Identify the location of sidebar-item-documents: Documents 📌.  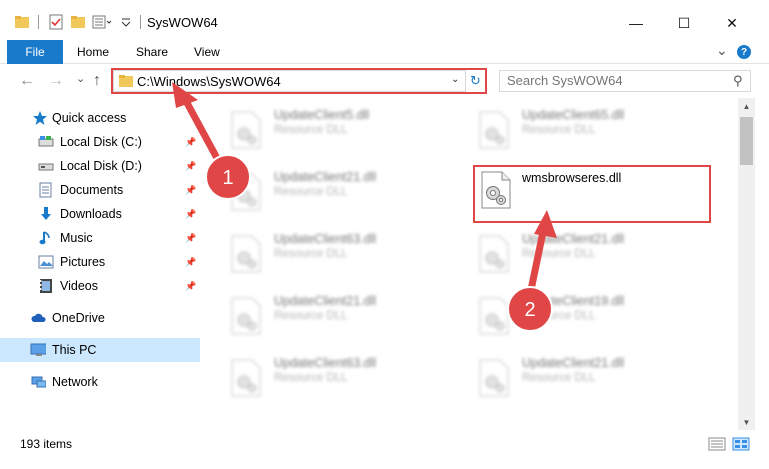
(100, 190).